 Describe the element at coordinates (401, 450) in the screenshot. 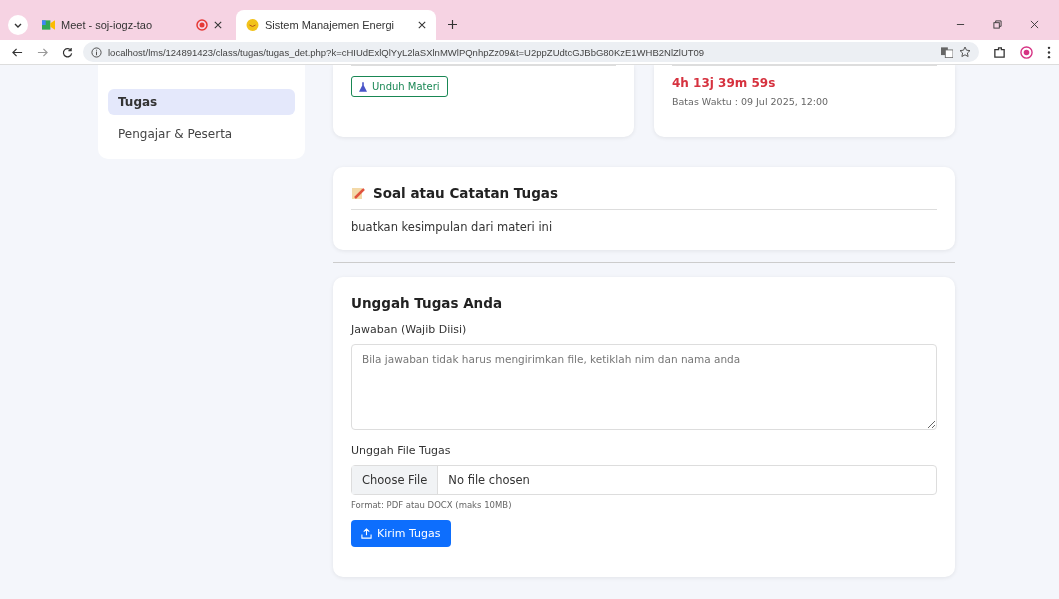

I see `file-label: Unggah File Tugas` at that location.